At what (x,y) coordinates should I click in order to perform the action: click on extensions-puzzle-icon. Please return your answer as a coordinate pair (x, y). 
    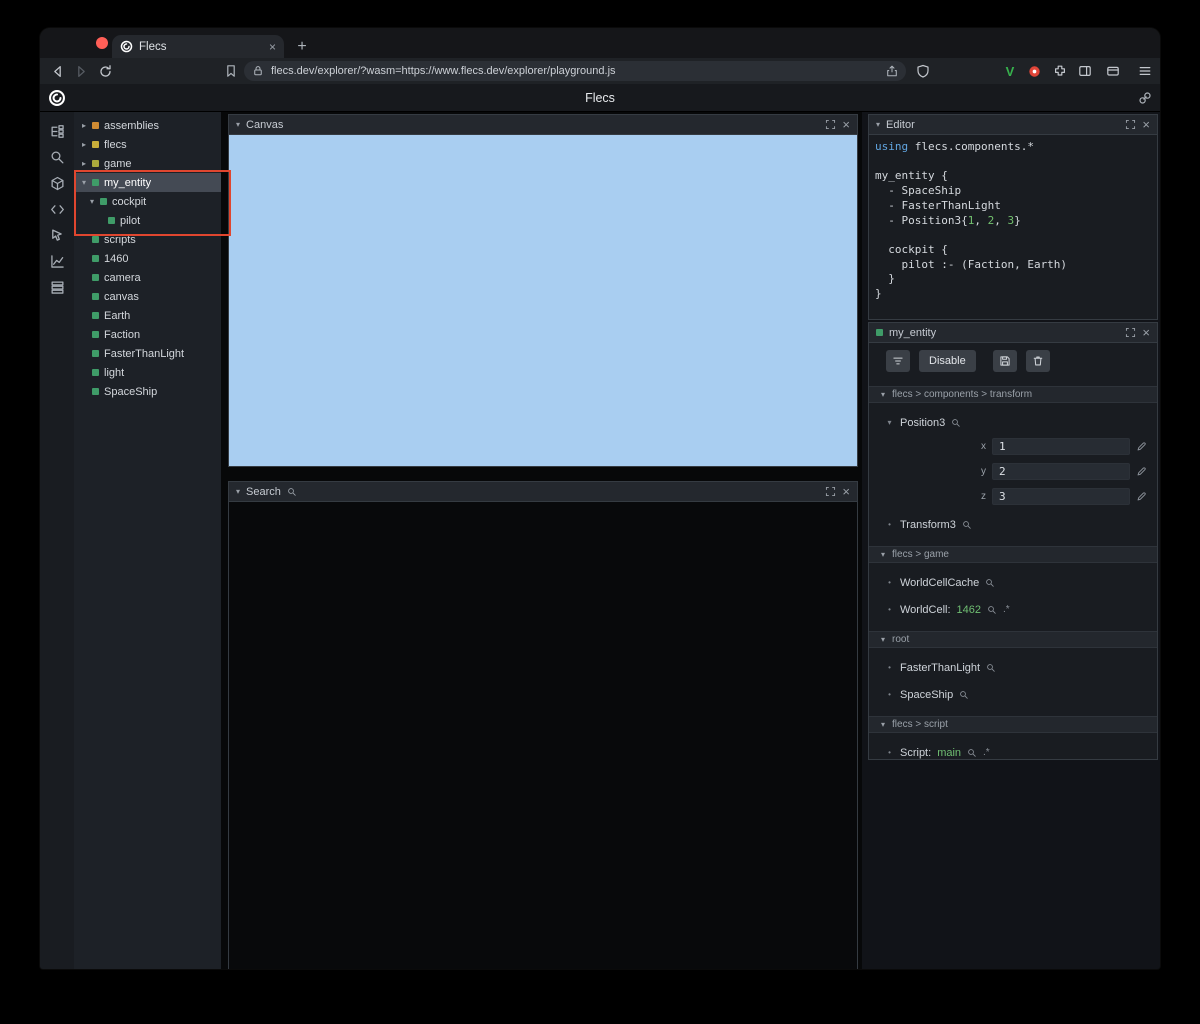
    Looking at the image, I should click on (1060, 71).